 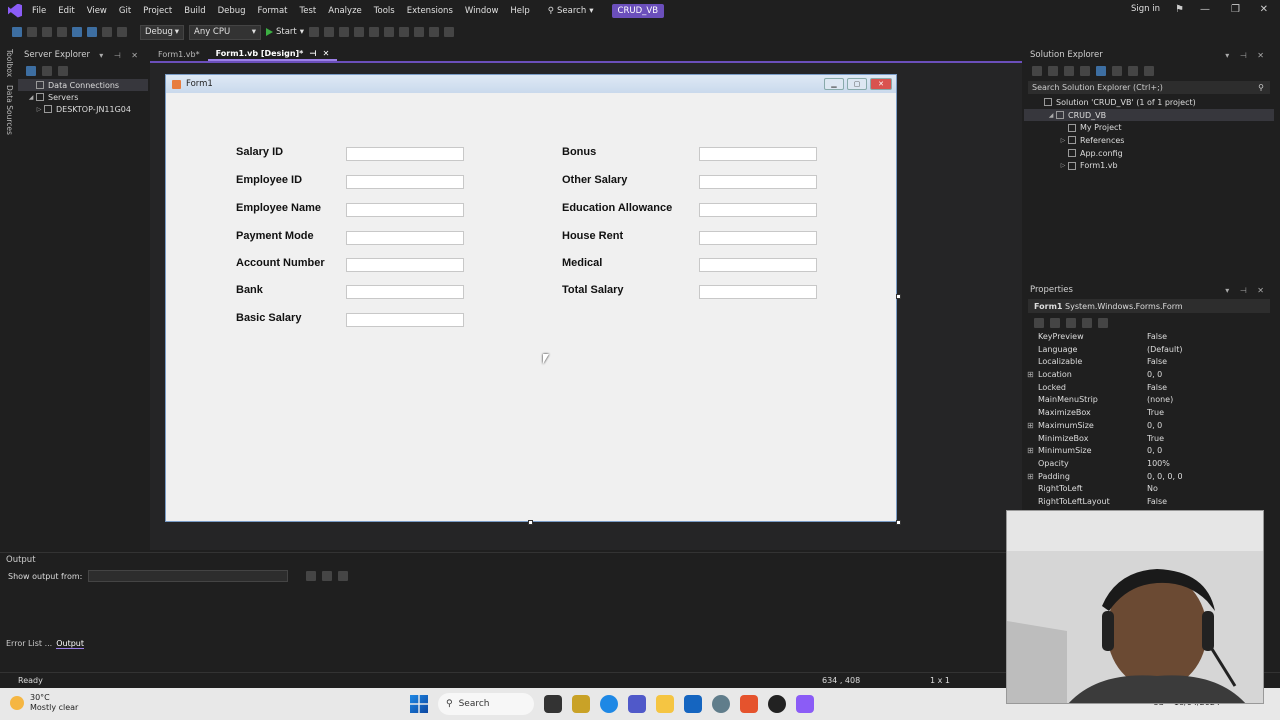 I want to click on teams-icon, so click(x=637, y=704).